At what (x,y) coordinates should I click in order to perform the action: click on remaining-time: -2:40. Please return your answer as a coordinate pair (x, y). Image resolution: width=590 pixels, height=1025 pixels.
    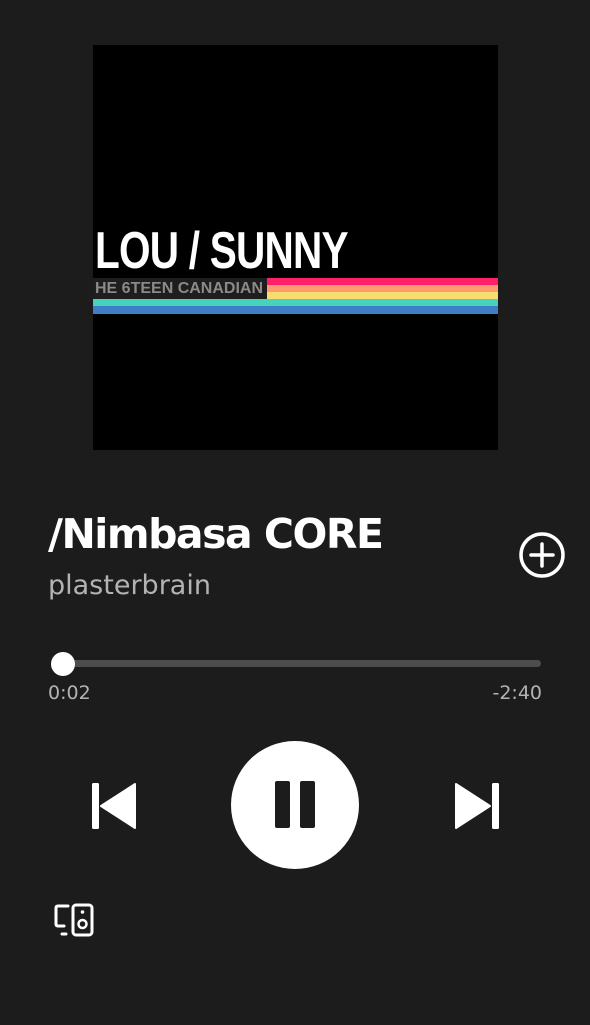
    Looking at the image, I should click on (517, 693).